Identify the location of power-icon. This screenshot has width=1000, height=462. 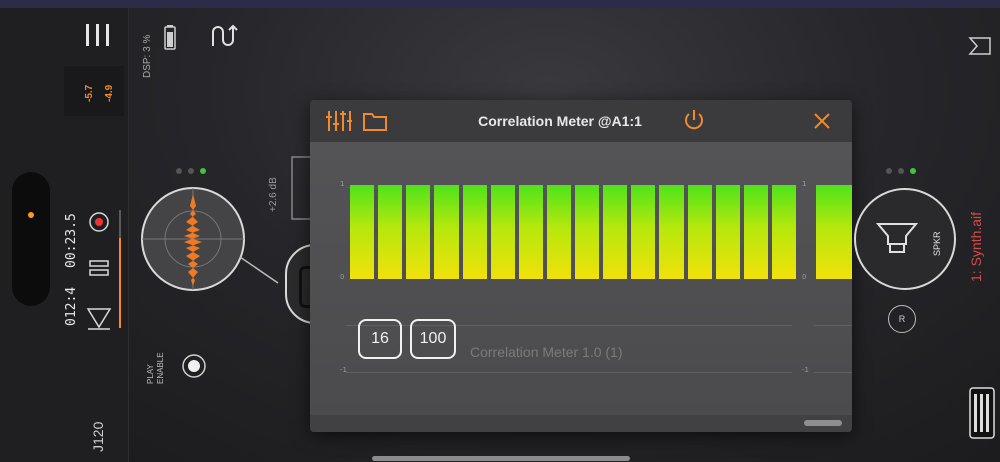
(694, 120).